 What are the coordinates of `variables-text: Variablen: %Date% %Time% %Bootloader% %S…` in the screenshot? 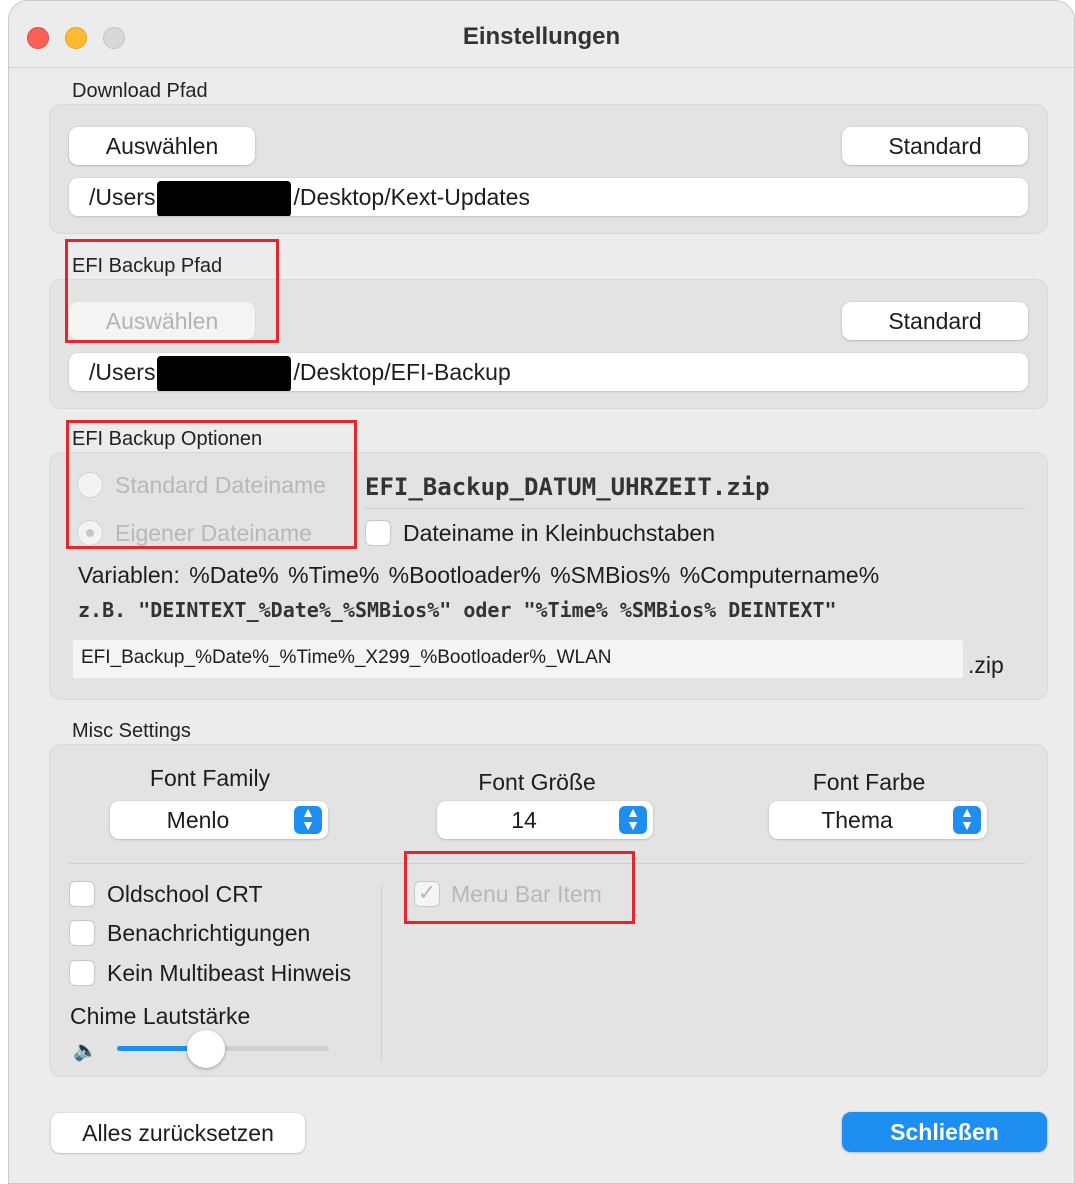 It's located at (479, 575).